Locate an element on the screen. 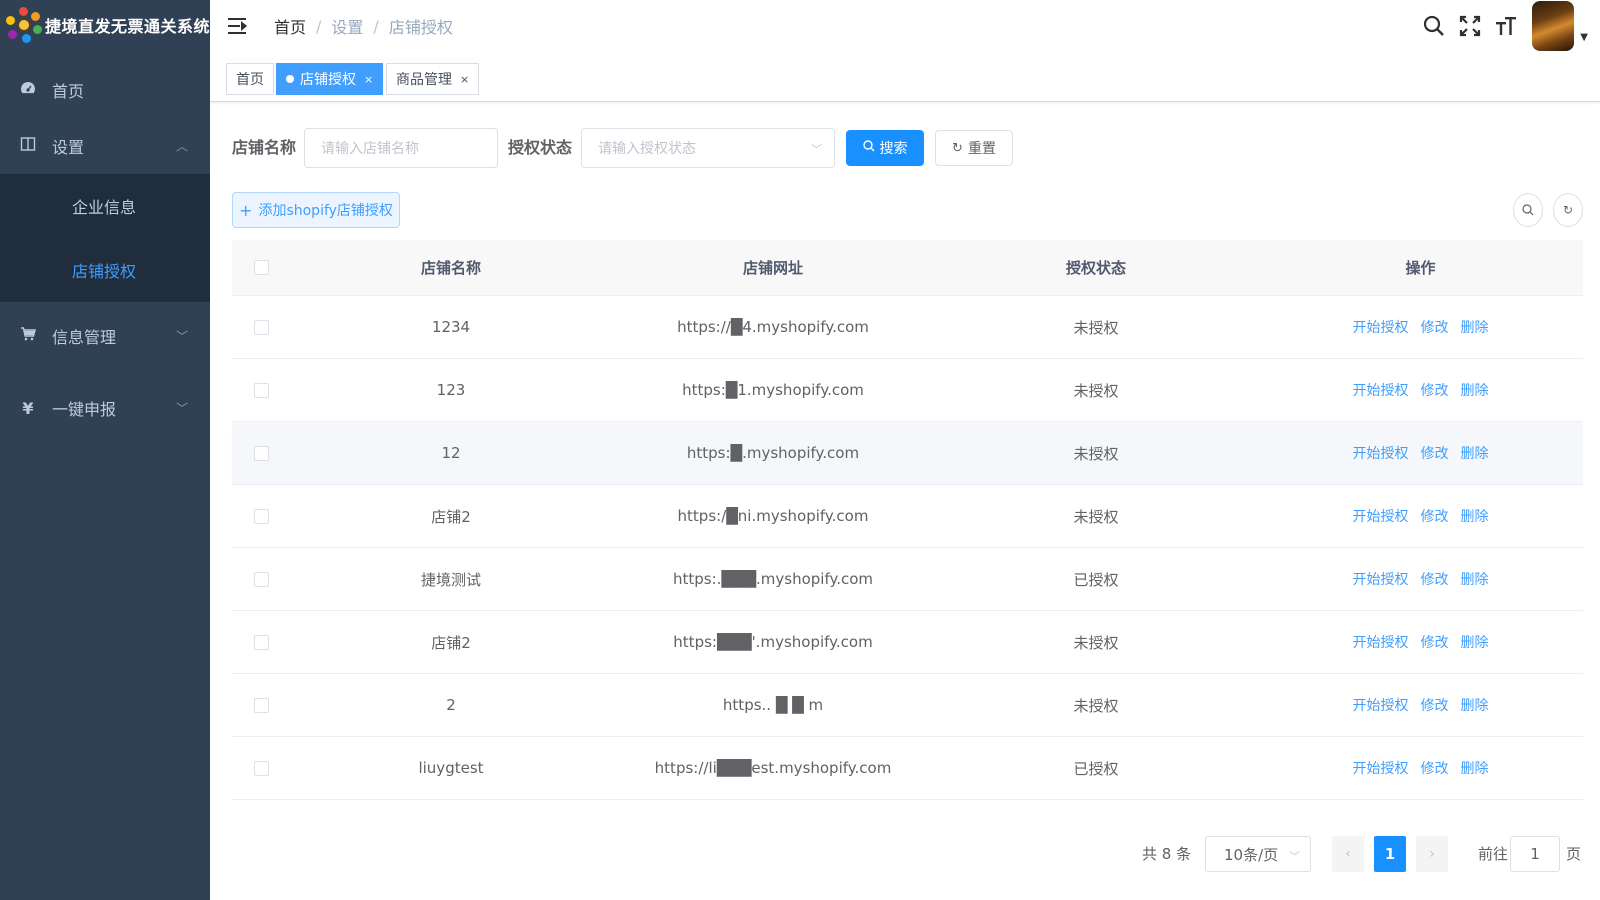 The image size is (1600, 900). add-shopify-authorization-button: + 添加shopify店铺授权 is located at coordinates (316, 210).